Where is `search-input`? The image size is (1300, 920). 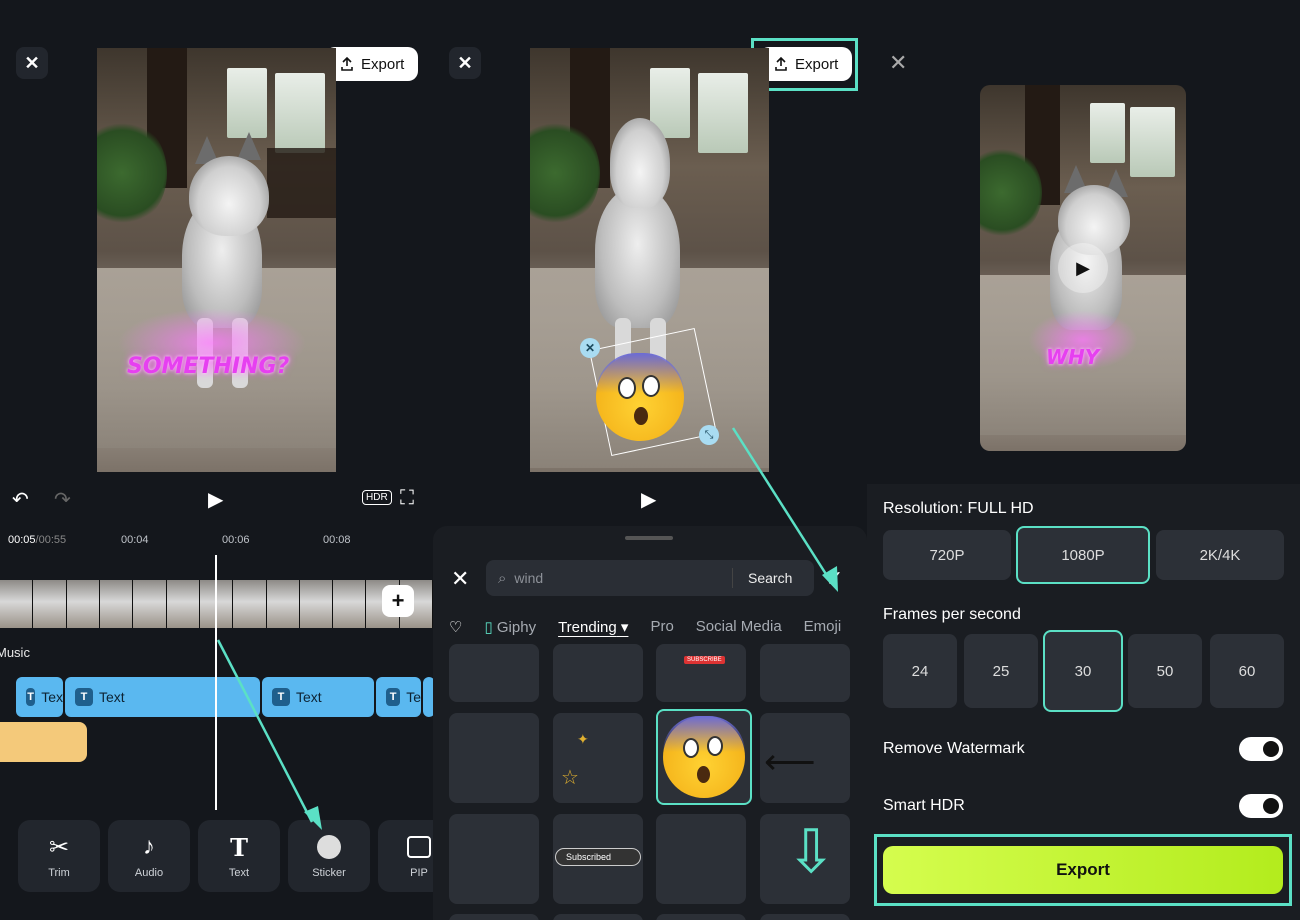
search-input is located at coordinates (614, 578).